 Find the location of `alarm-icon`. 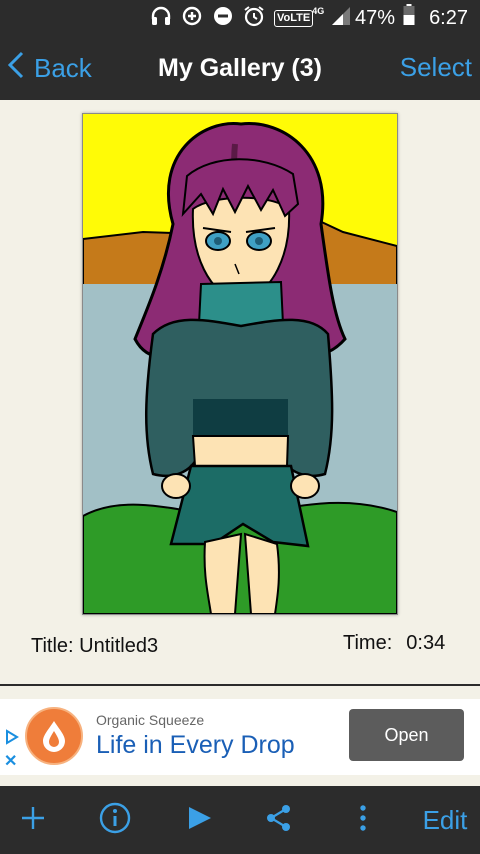

alarm-icon is located at coordinates (254, 18).